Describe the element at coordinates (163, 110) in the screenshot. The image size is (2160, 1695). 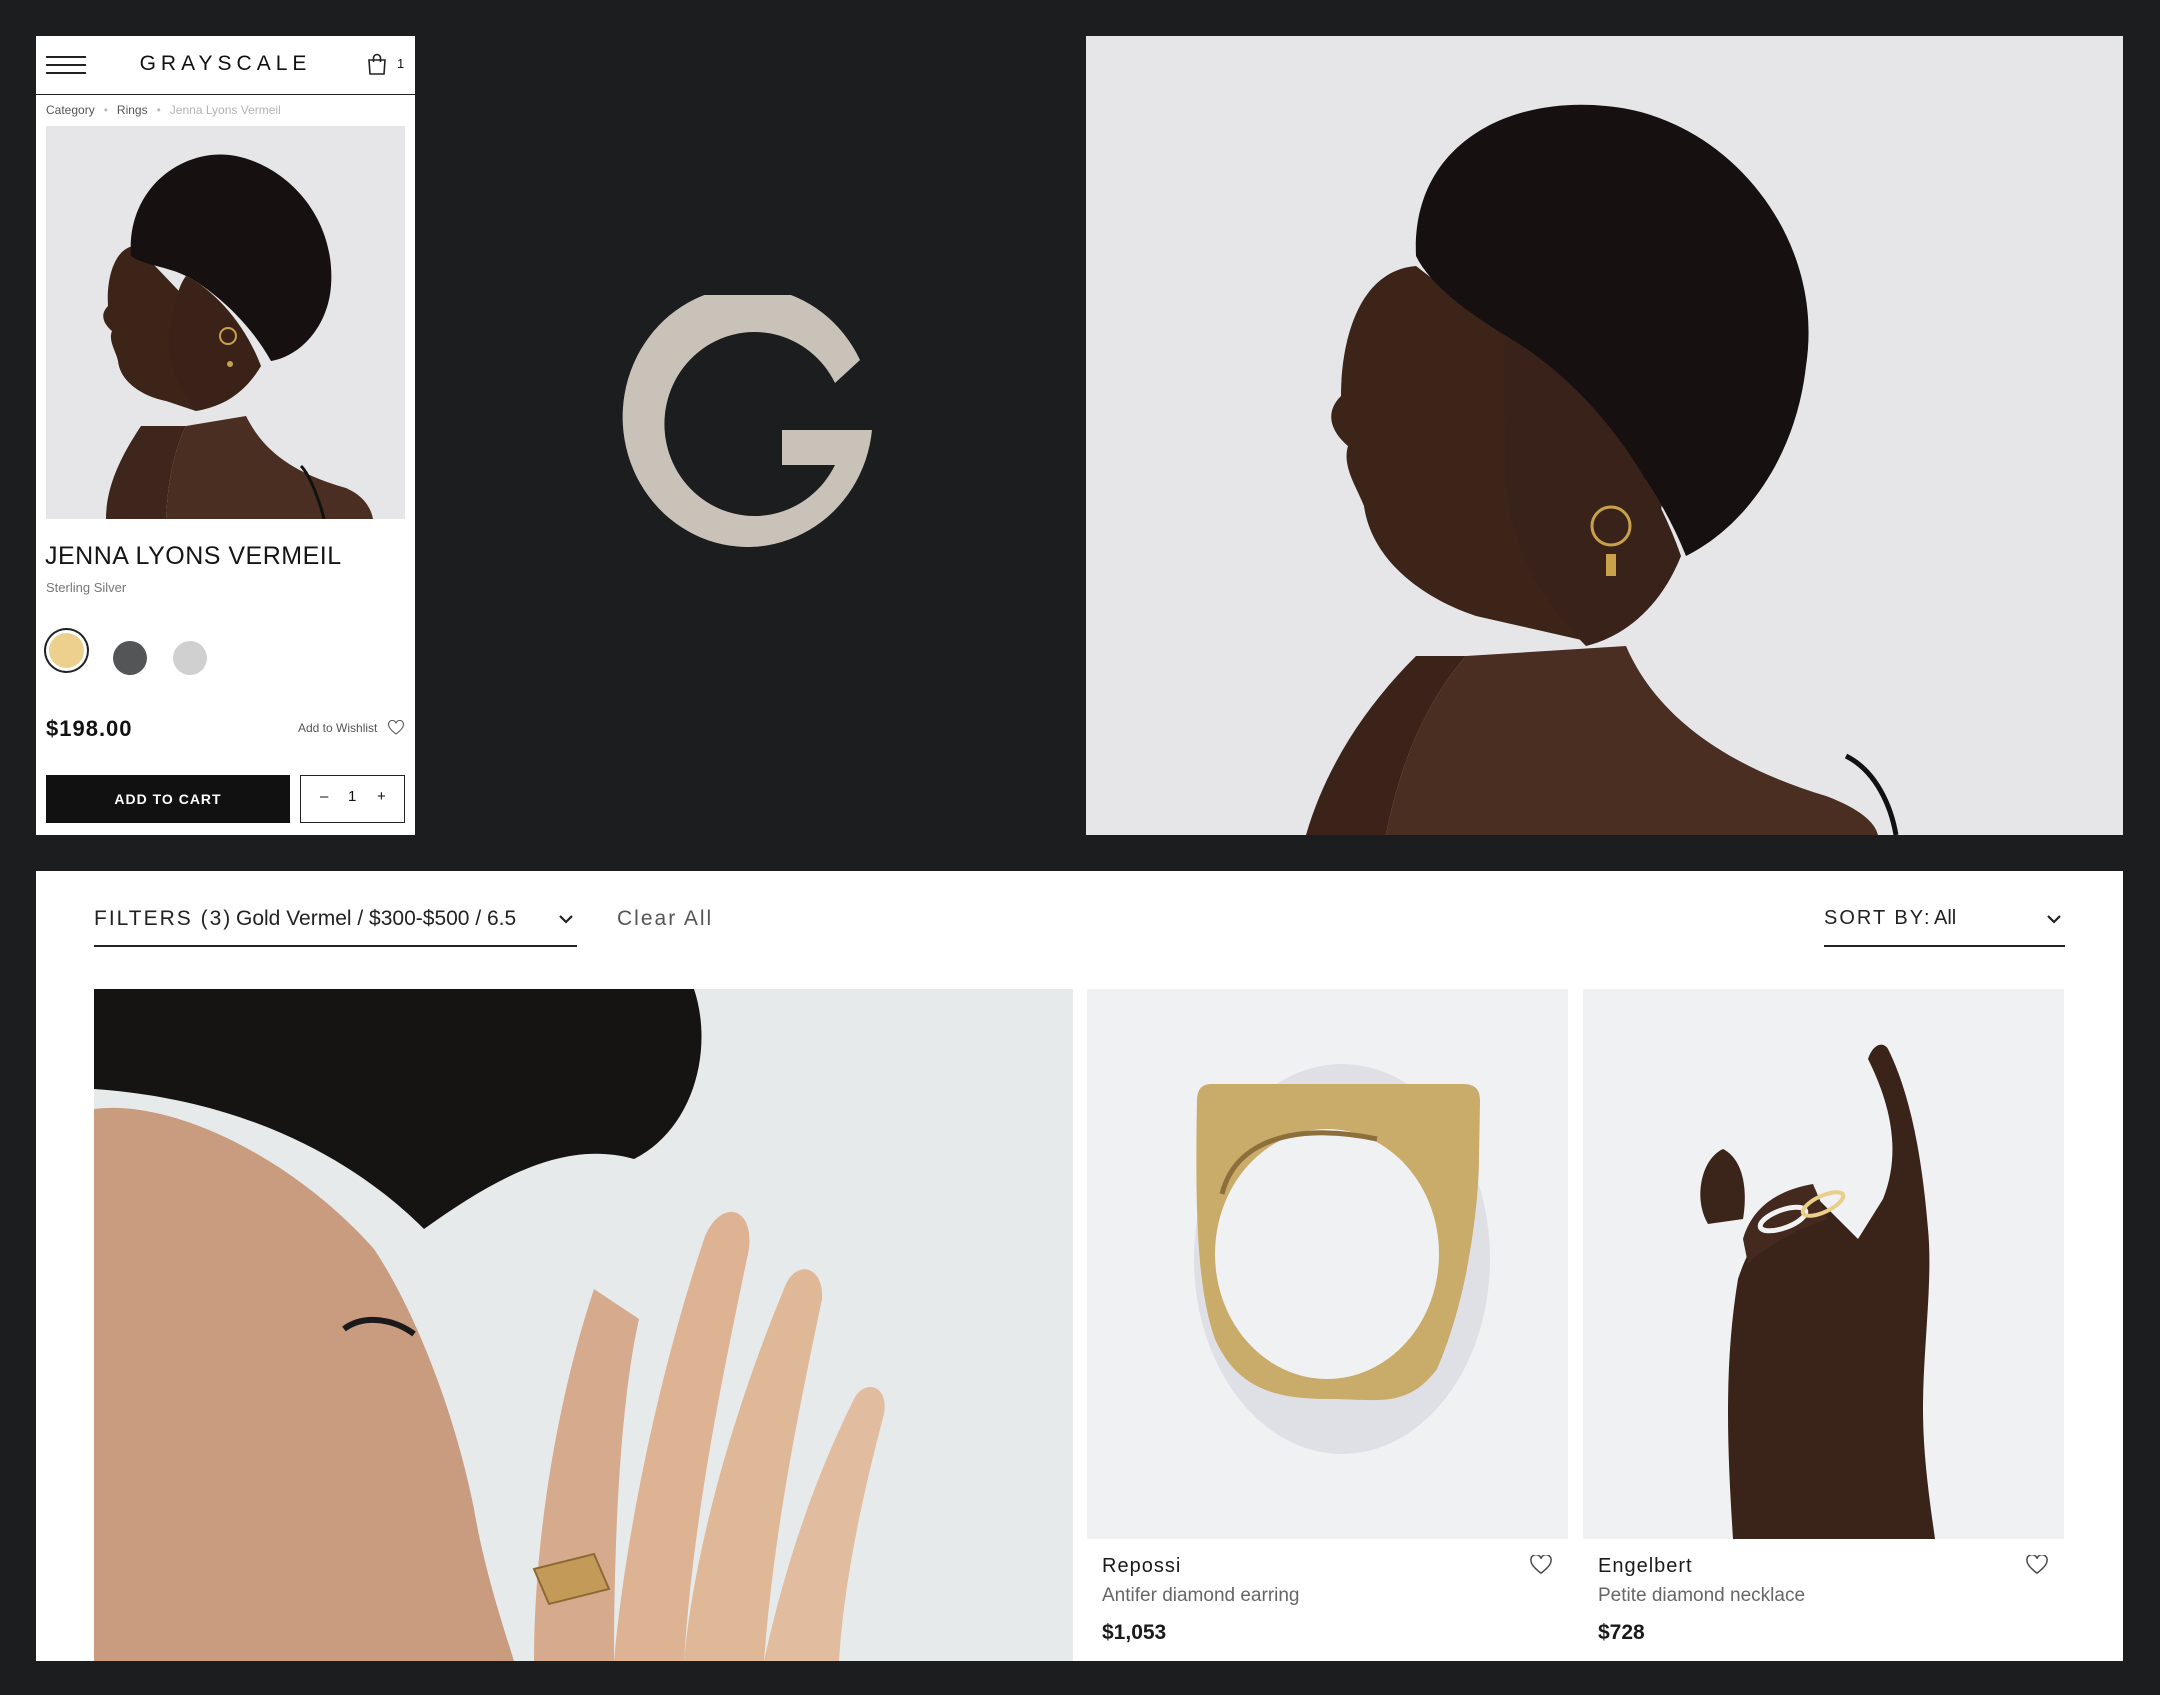
I see `breadcrumb: Category • Rings • Jenna Lyons Vermeil` at that location.